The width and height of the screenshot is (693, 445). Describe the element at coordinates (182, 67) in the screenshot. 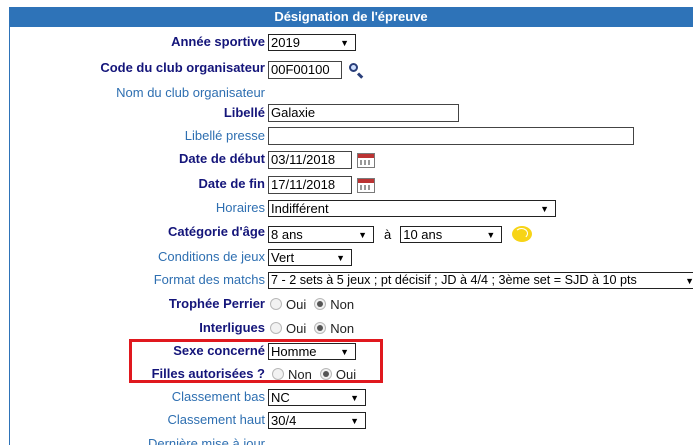

I see `code-club-label: Code du club organisateur` at that location.